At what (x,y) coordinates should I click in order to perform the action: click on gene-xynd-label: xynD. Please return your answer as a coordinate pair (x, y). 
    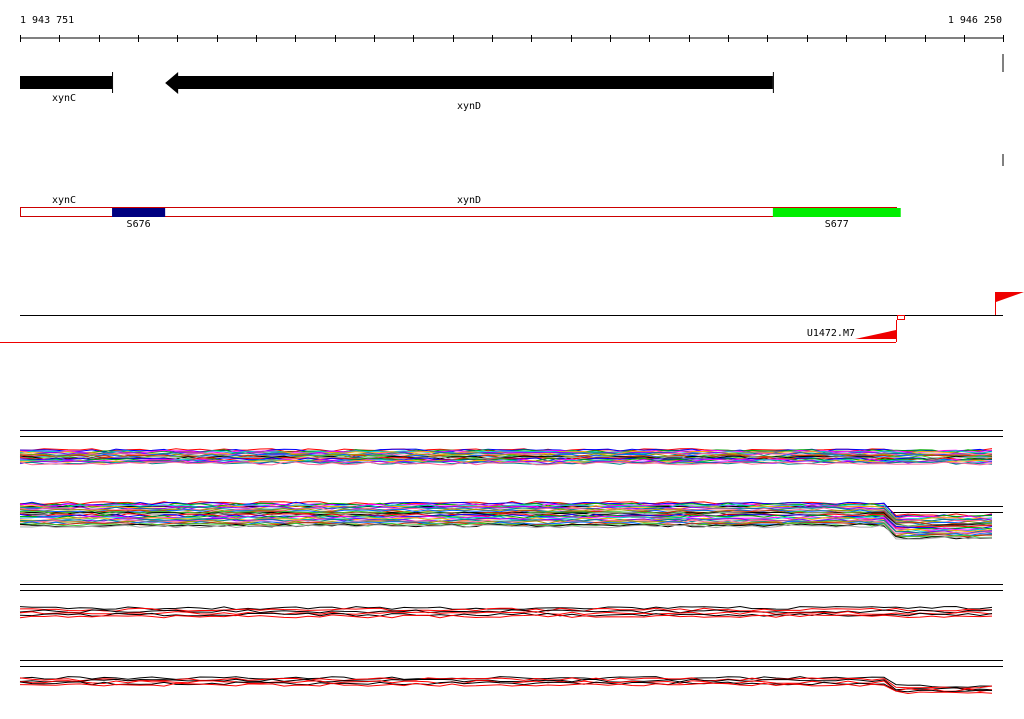
    Looking at the image, I should click on (469, 106).